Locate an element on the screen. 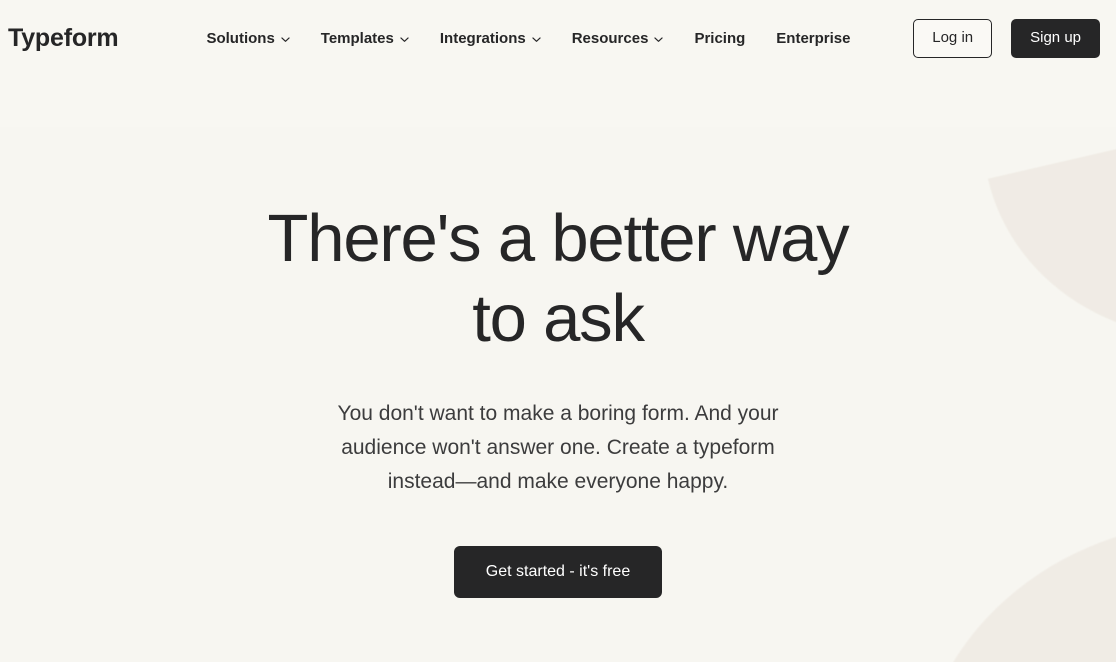 The image size is (1116, 662). nav-item-templates: Templates is located at coordinates (365, 38).